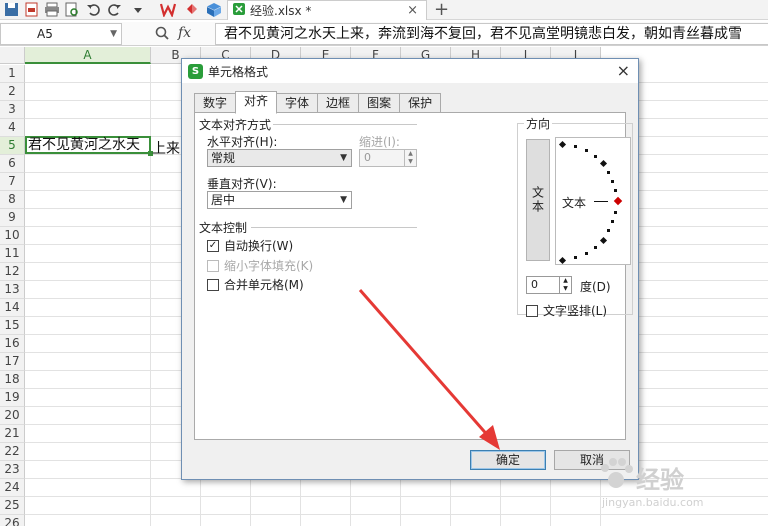  What do you see at coordinates (653, 502) in the screenshot?
I see `watermark-url: jingyan.baidu.com` at bounding box center [653, 502].